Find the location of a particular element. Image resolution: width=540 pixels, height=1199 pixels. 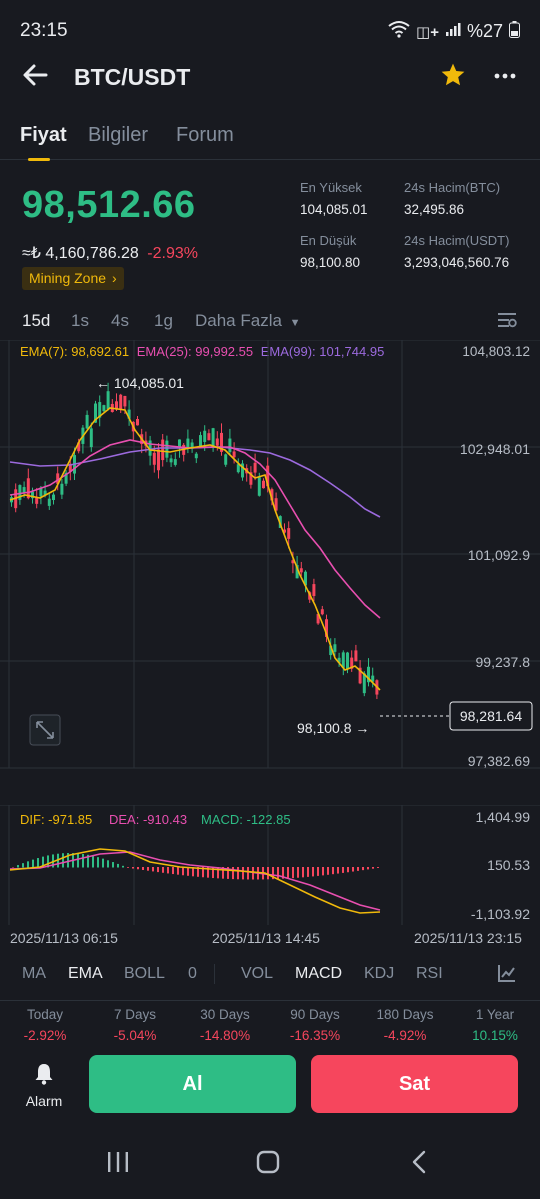

more-options-icon is located at coordinates (505, 78).